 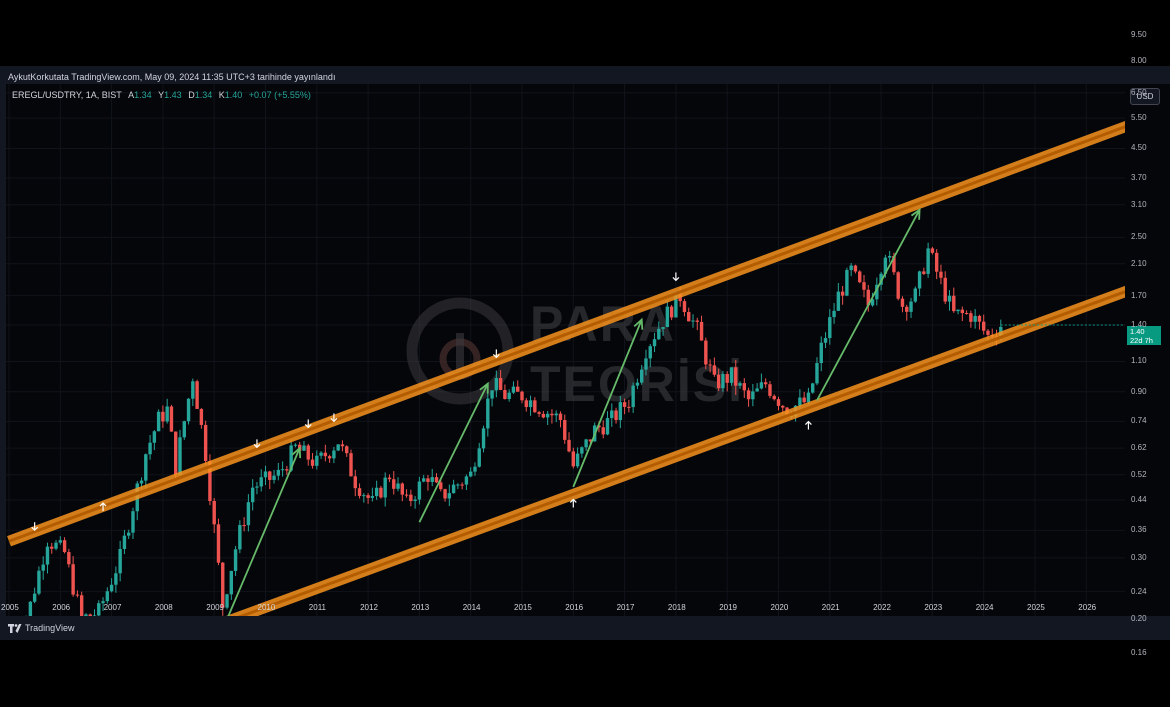 What do you see at coordinates (203, 95) in the screenshot?
I see `low-value: 1.34` at bounding box center [203, 95].